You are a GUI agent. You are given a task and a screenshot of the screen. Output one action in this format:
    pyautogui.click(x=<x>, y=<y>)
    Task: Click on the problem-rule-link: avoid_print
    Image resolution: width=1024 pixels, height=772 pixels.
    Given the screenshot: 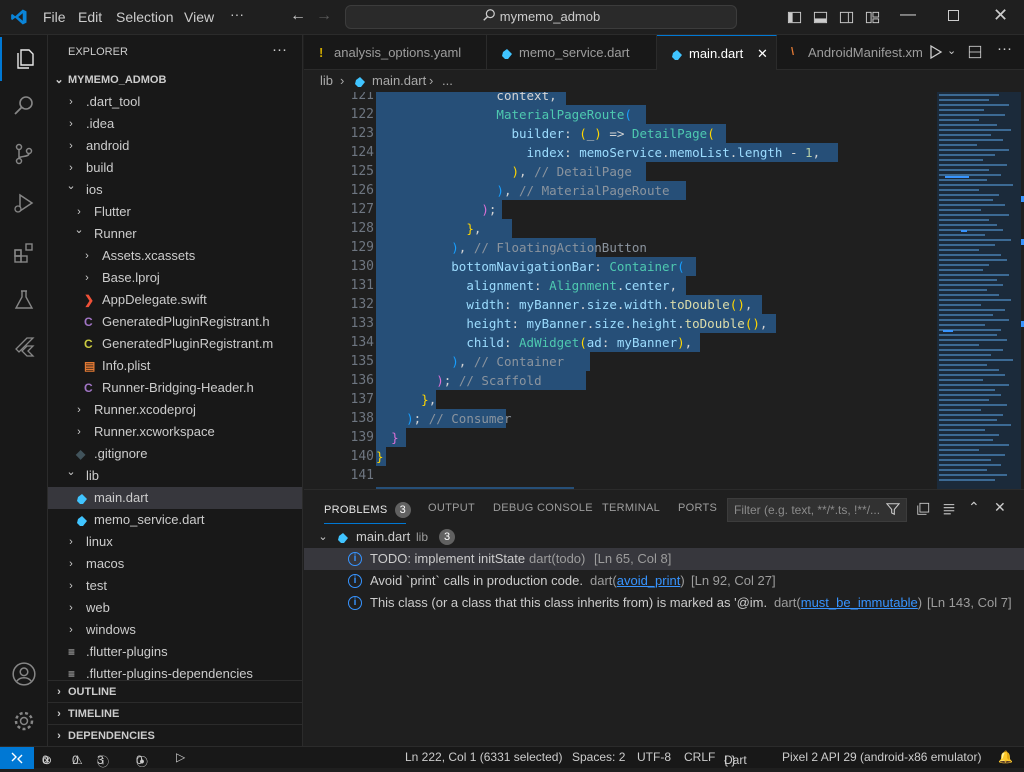 What is the action you would take?
    pyautogui.click(x=649, y=580)
    